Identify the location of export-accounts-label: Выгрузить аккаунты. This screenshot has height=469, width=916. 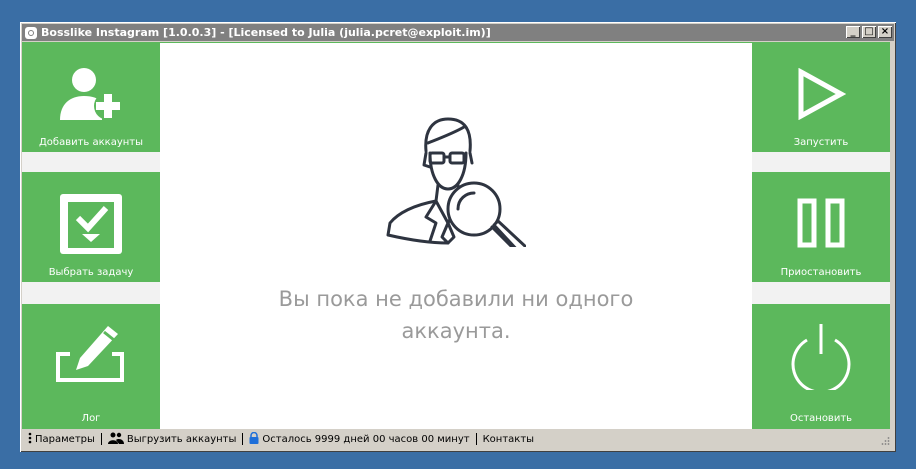
(181, 439).